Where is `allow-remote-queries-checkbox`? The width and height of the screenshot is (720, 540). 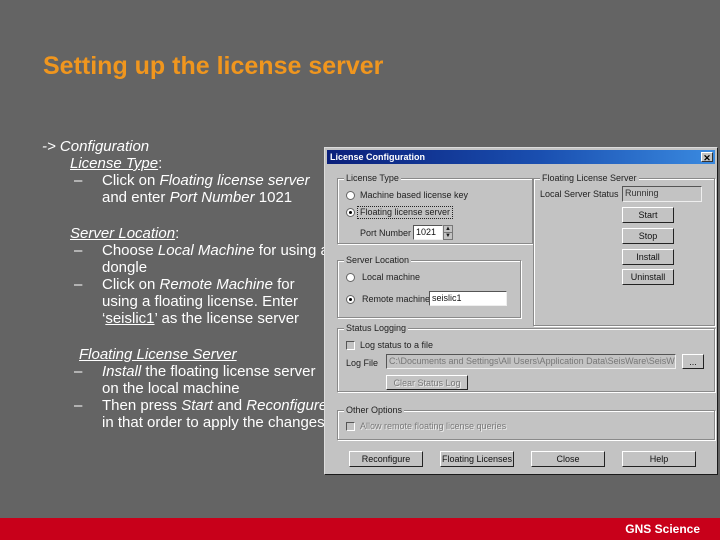
allow-remote-queries-checkbox is located at coordinates (350, 426).